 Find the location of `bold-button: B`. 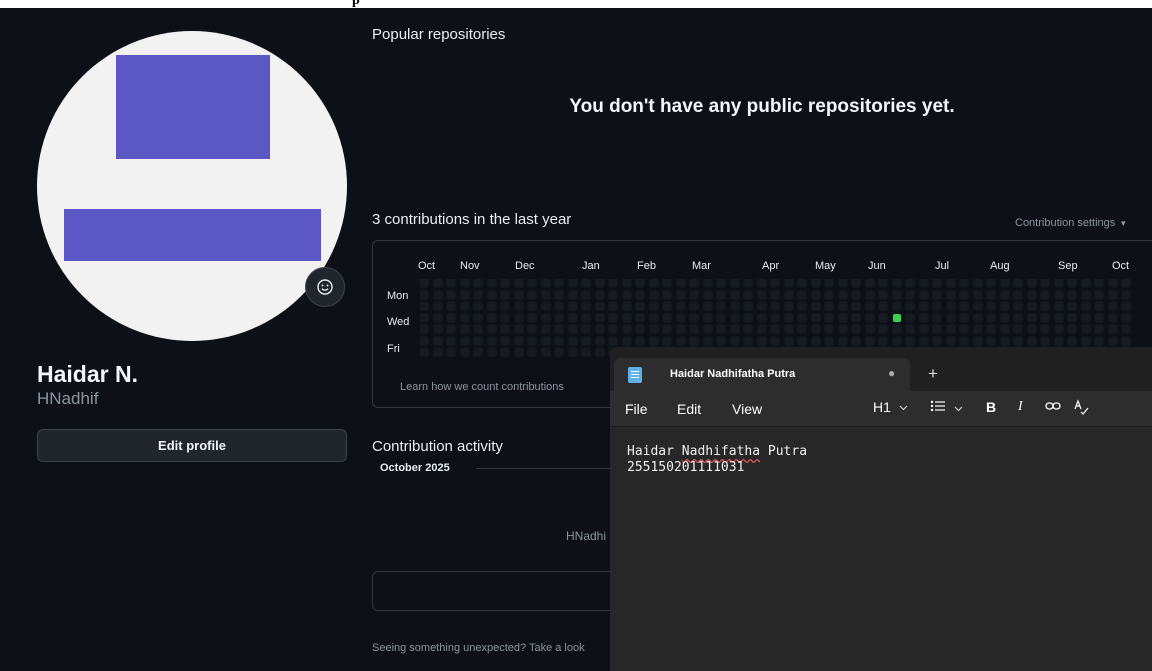

bold-button: B is located at coordinates (991, 407).